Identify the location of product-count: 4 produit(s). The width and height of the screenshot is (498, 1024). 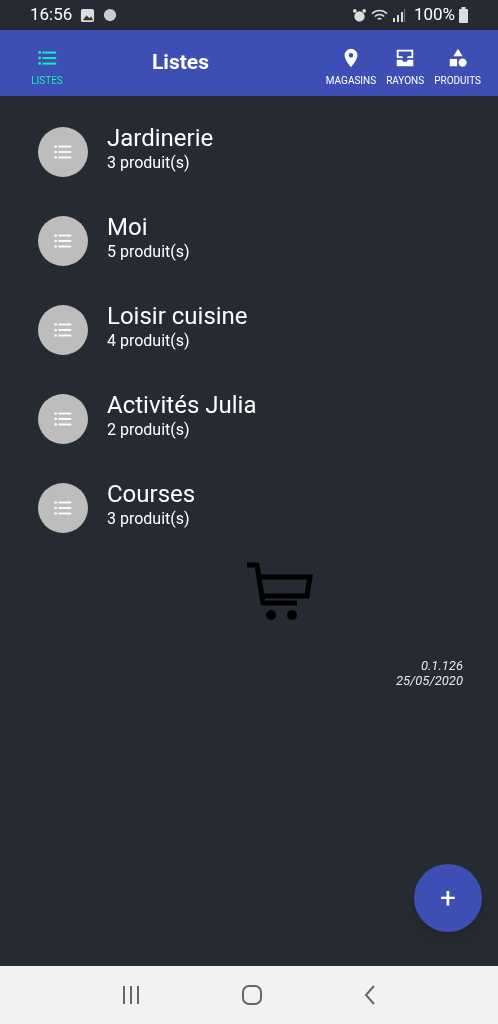
(149, 341).